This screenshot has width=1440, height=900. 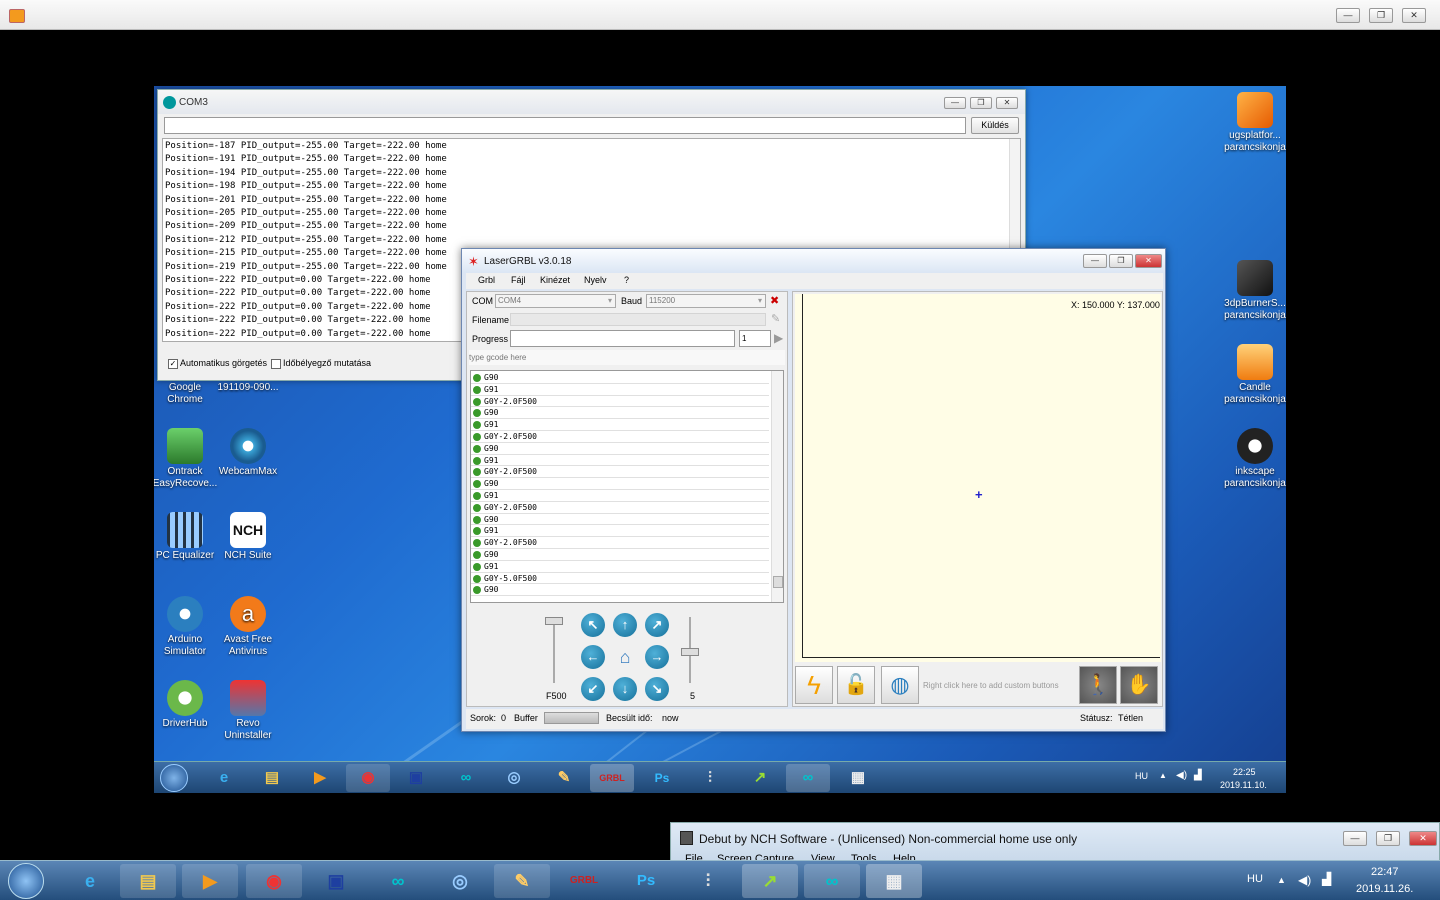 What do you see at coordinates (814, 685) in the screenshot?
I see `laser-fire-button: ϟ` at bounding box center [814, 685].